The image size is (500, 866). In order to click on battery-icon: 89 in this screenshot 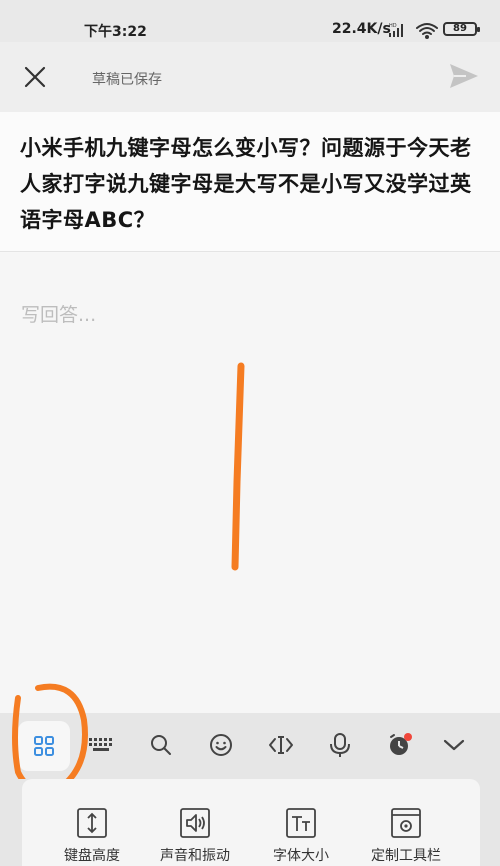, I will do `click(461, 29)`.